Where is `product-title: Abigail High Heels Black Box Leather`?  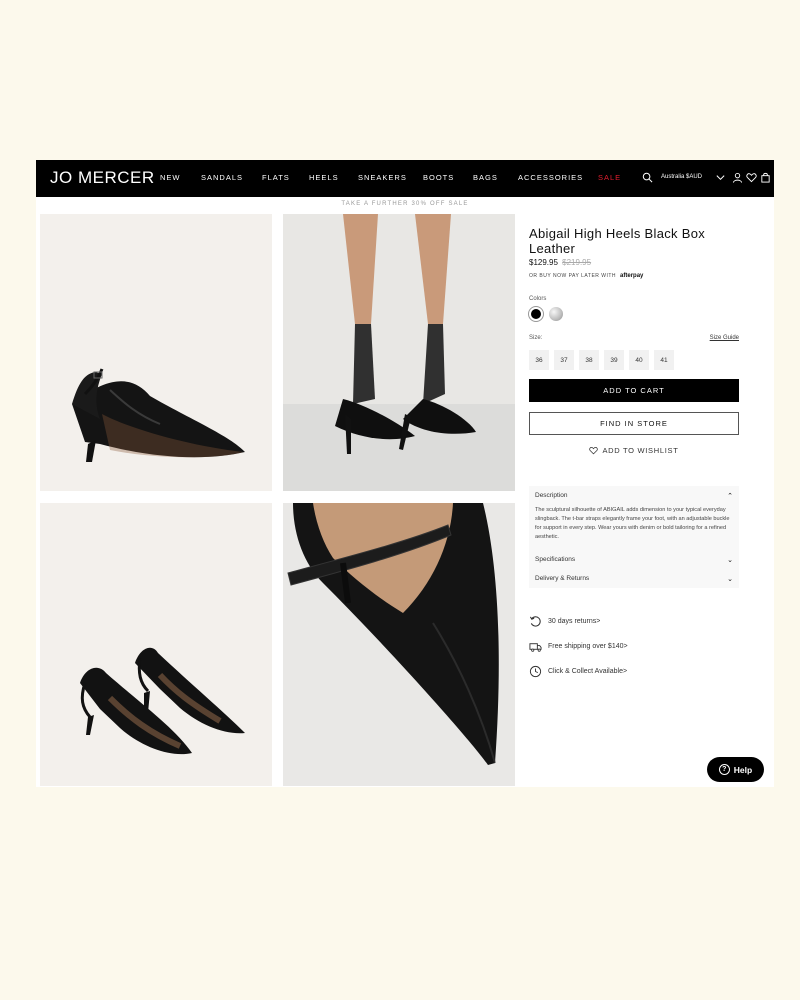
product-title: Abigail High Heels Black Box Leather is located at coordinates (617, 241).